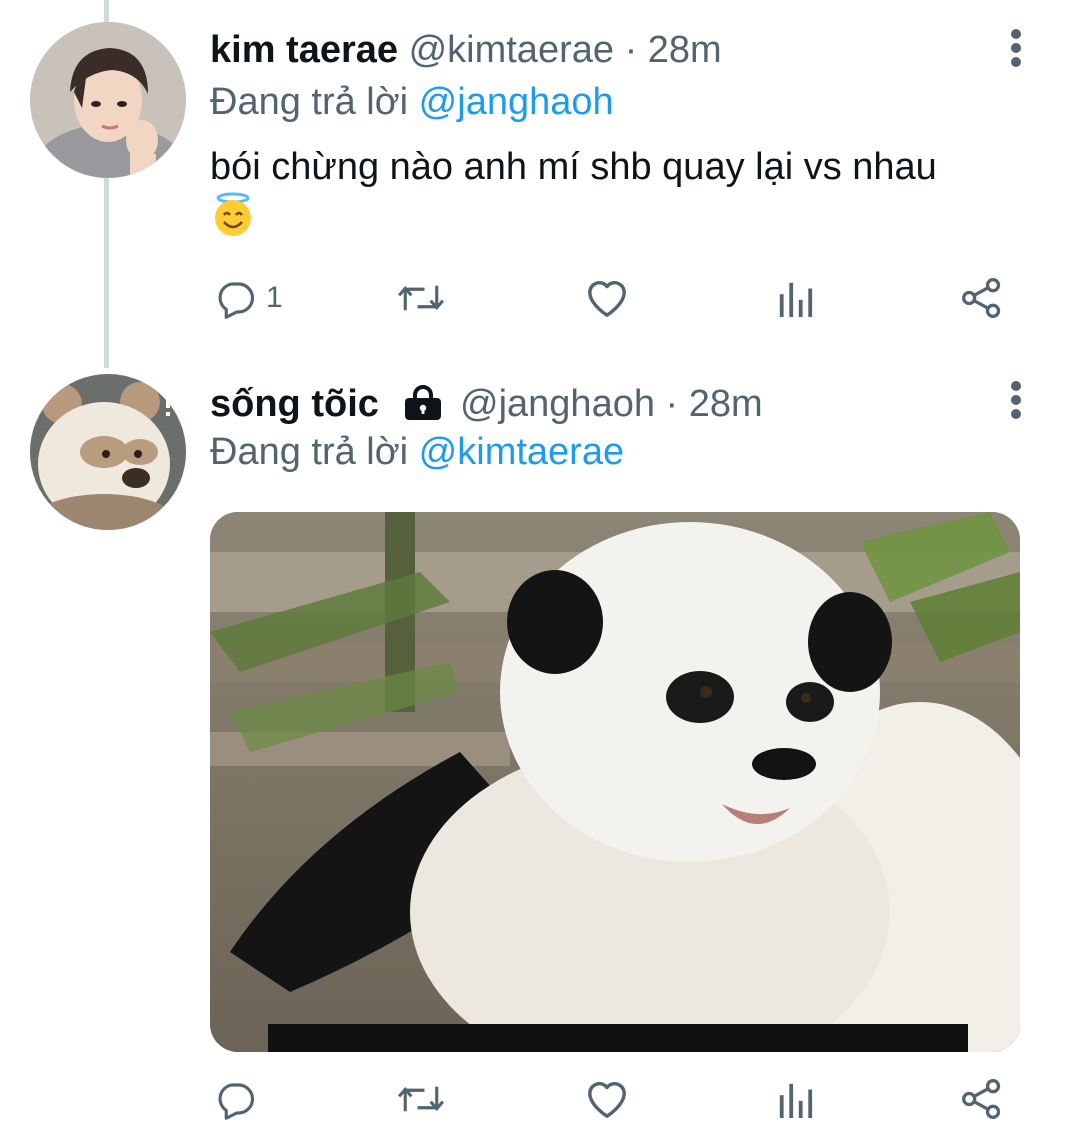 This screenshot has width=1080, height=1129. I want to click on panda-photo, so click(108, 452).